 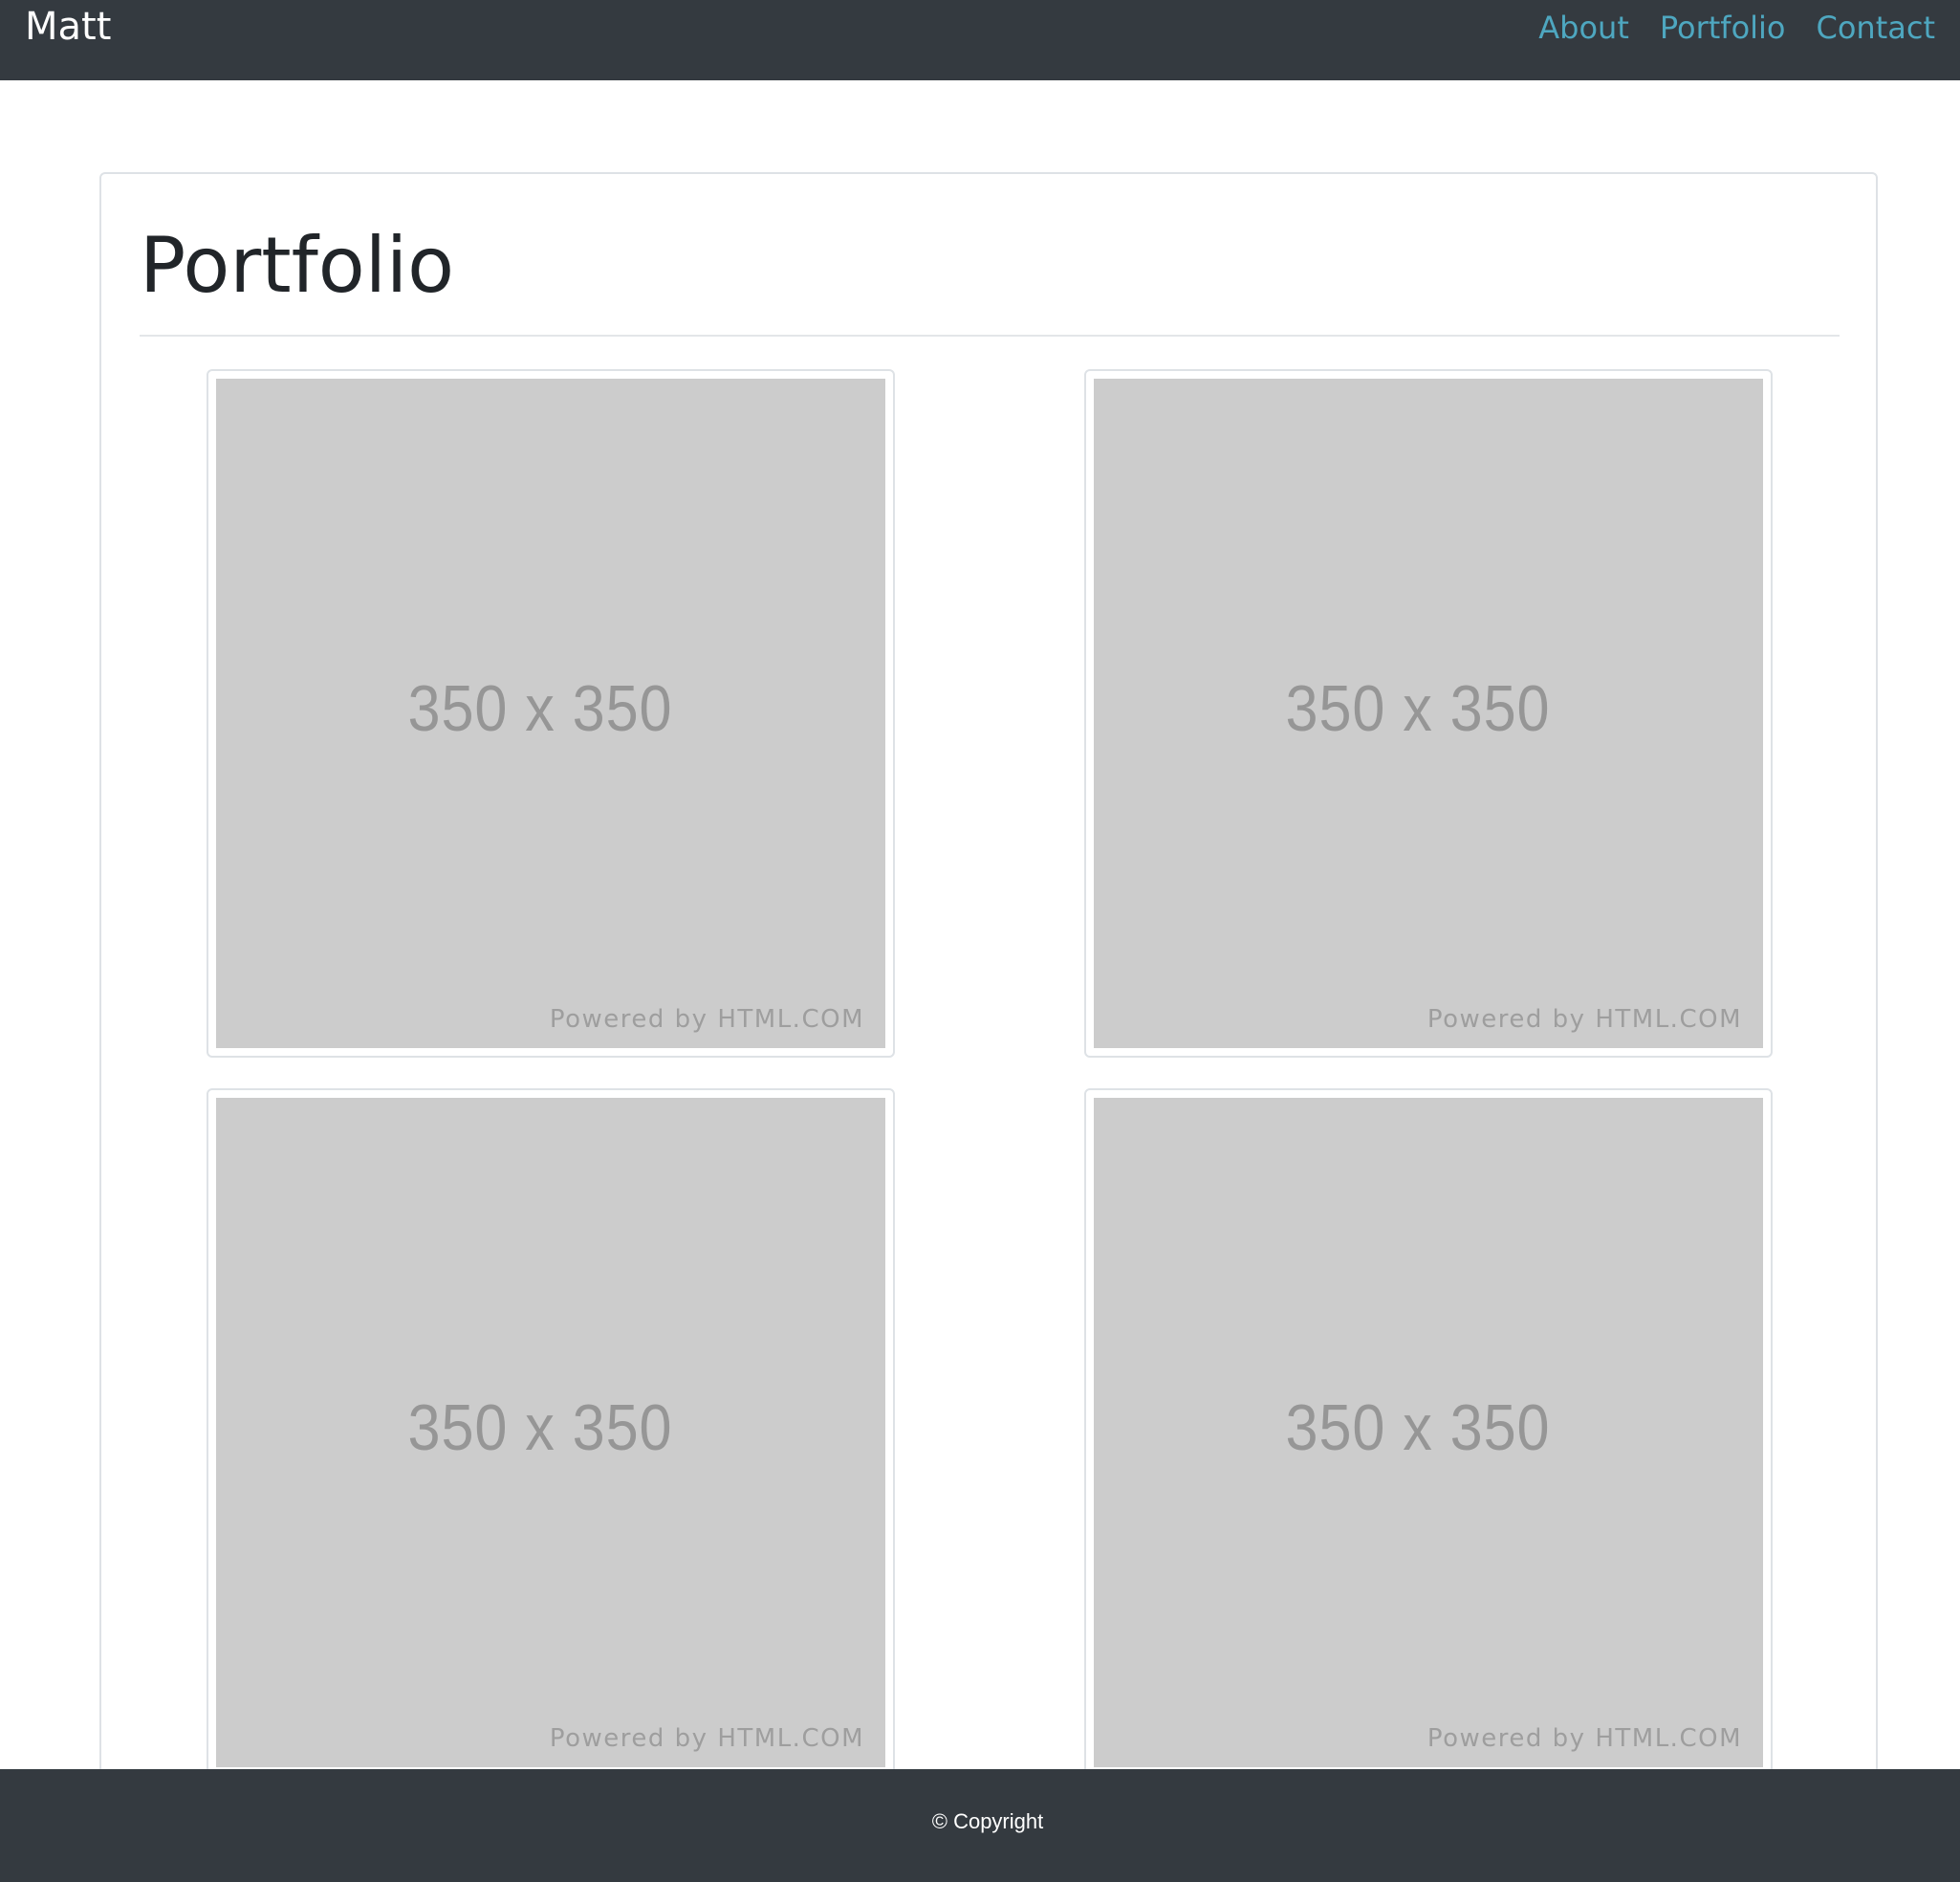 I want to click on nav-link-contact: Contact, so click(x=1876, y=28).